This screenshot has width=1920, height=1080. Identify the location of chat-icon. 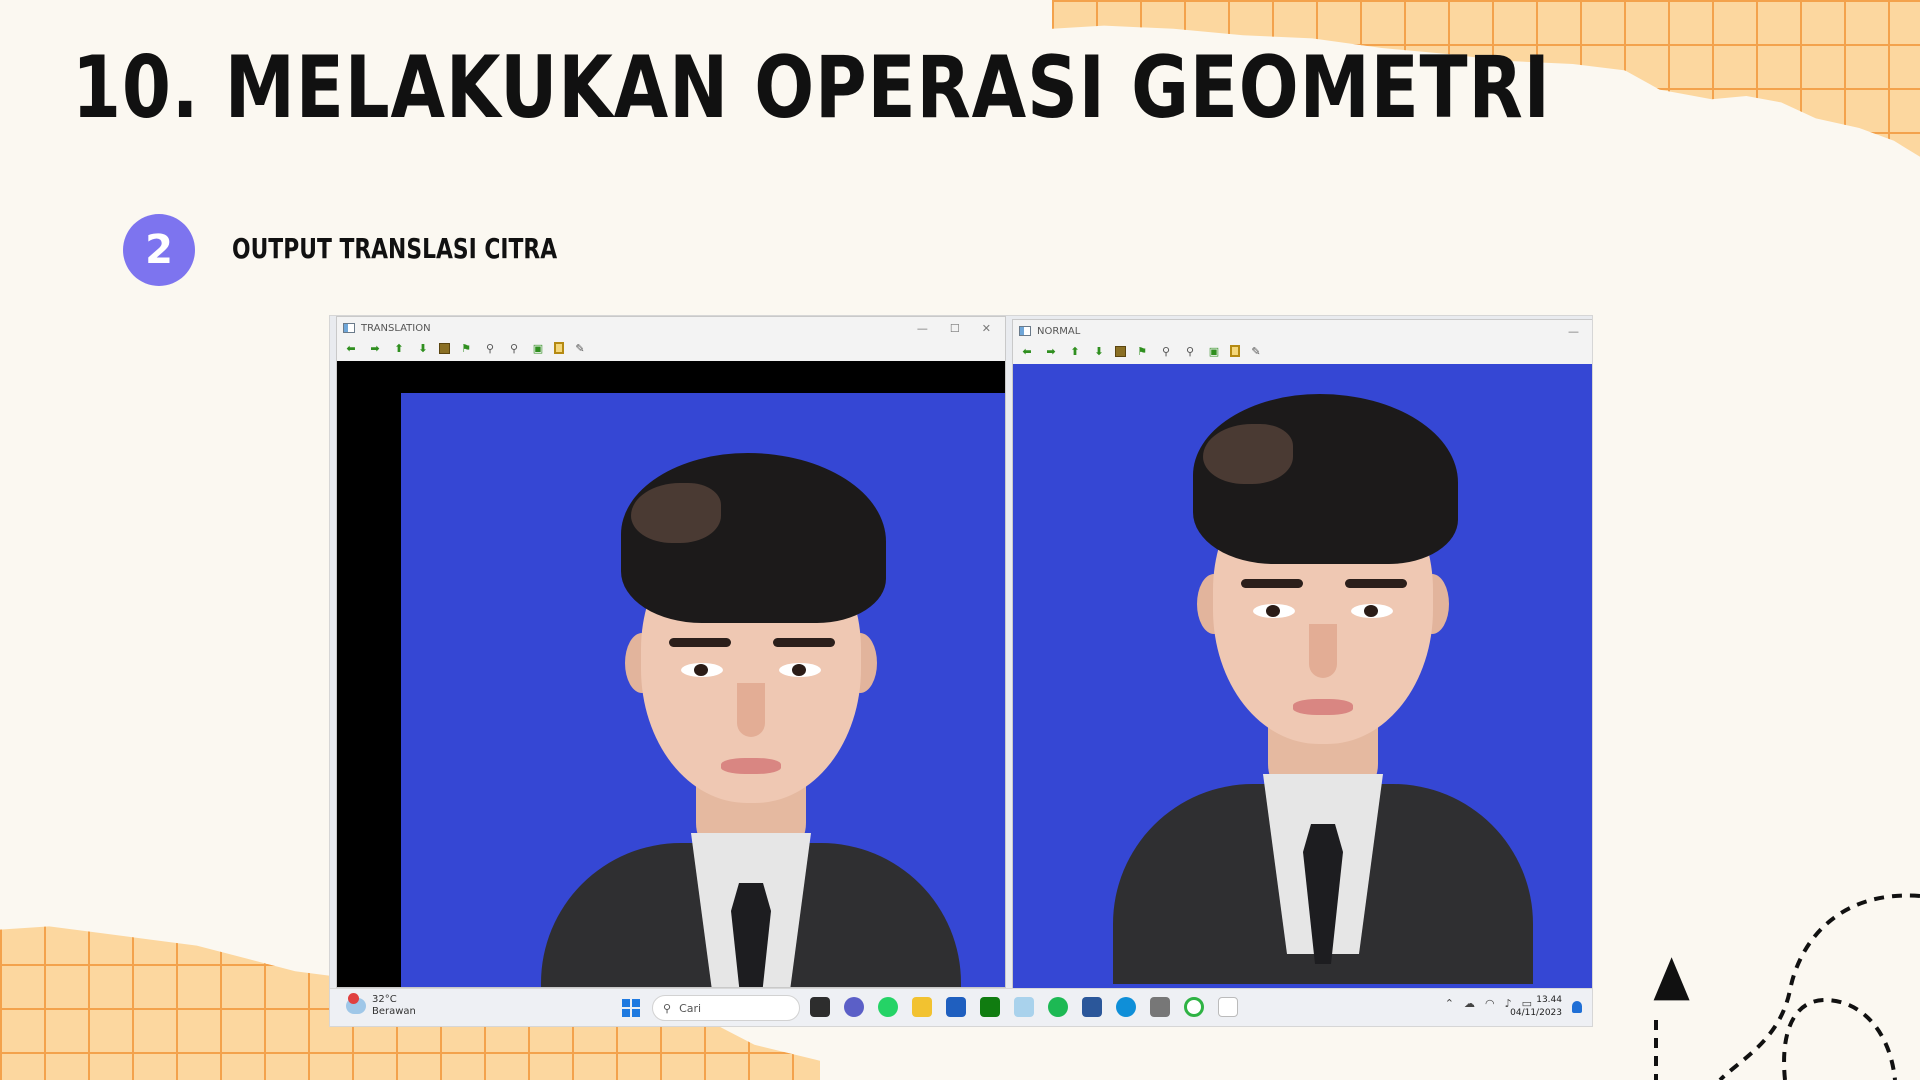
(854, 1007).